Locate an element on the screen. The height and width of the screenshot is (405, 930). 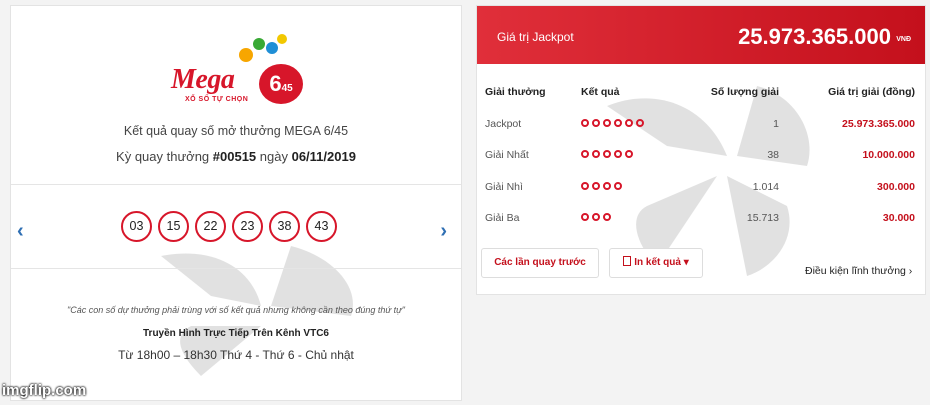
mega-645-logo: Mega 645 XỔ SỐ TỰ CHỌN is located at coordinates (241, 73).